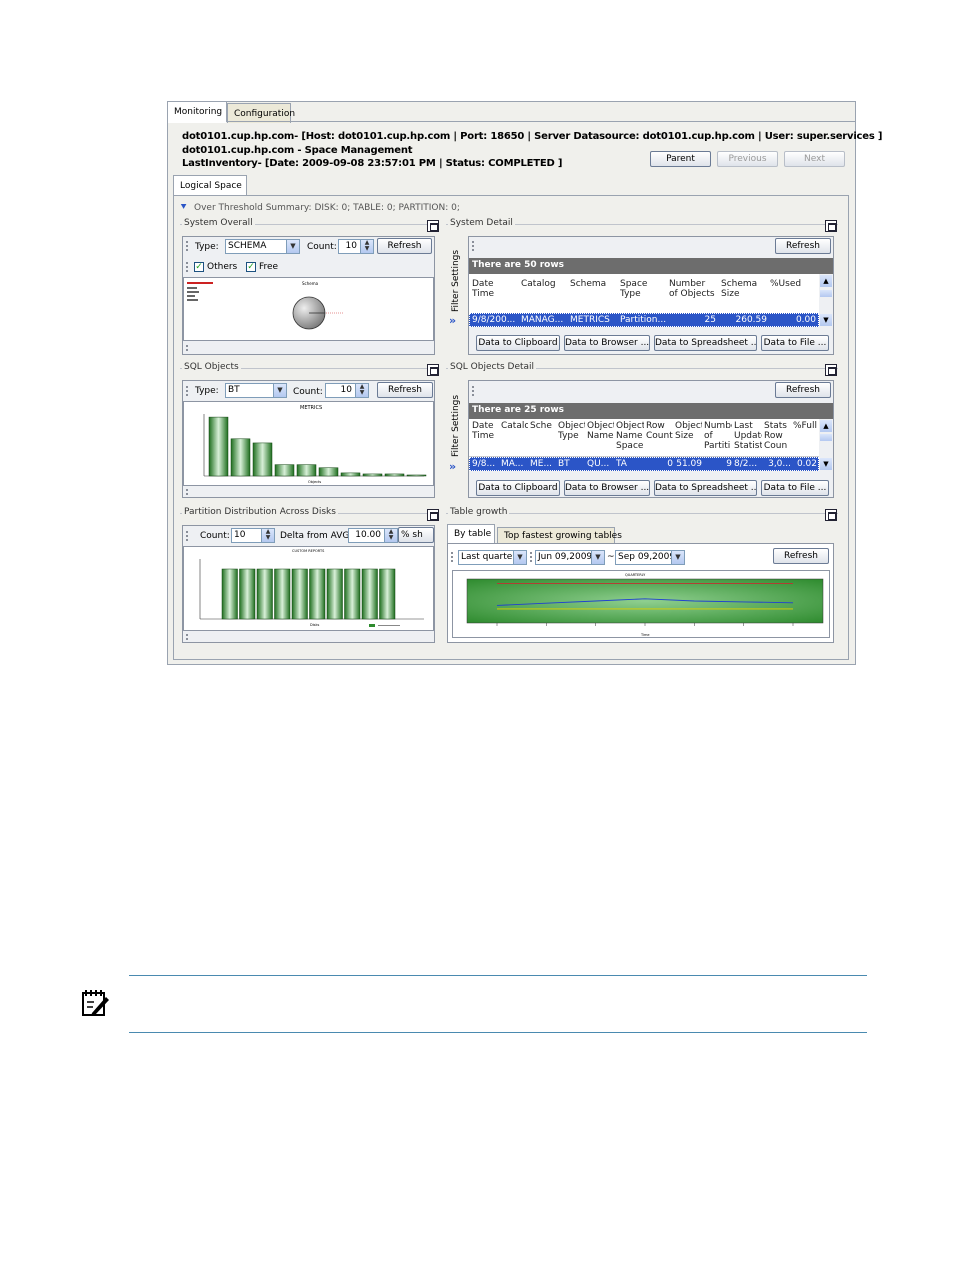 The width and height of the screenshot is (954, 1270). Describe the element at coordinates (197, 111) in the screenshot. I see `tab-monitoring: Monitoring` at that location.